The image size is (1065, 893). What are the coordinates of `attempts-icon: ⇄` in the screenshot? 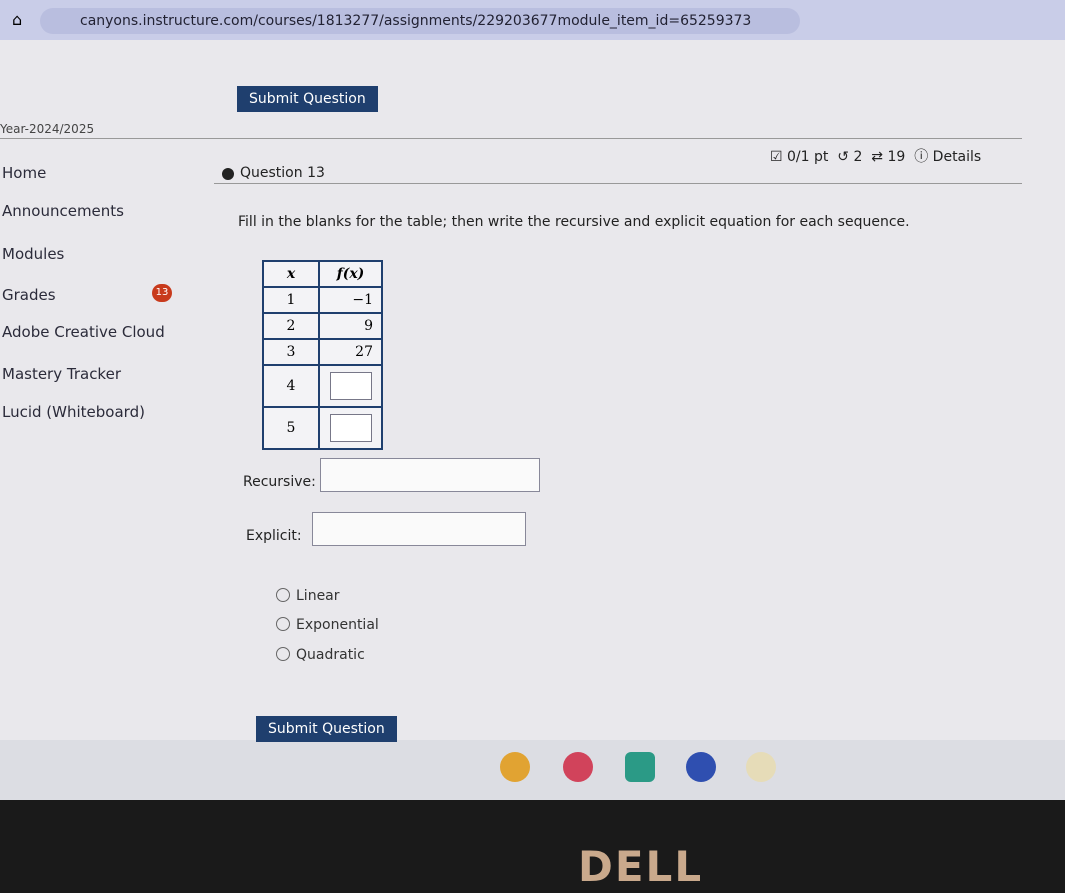 It's located at (877, 157).